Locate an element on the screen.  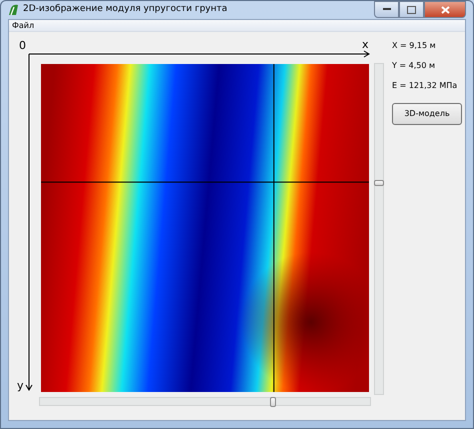
model-3d-button: 3D-модель is located at coordinates (427, 114).